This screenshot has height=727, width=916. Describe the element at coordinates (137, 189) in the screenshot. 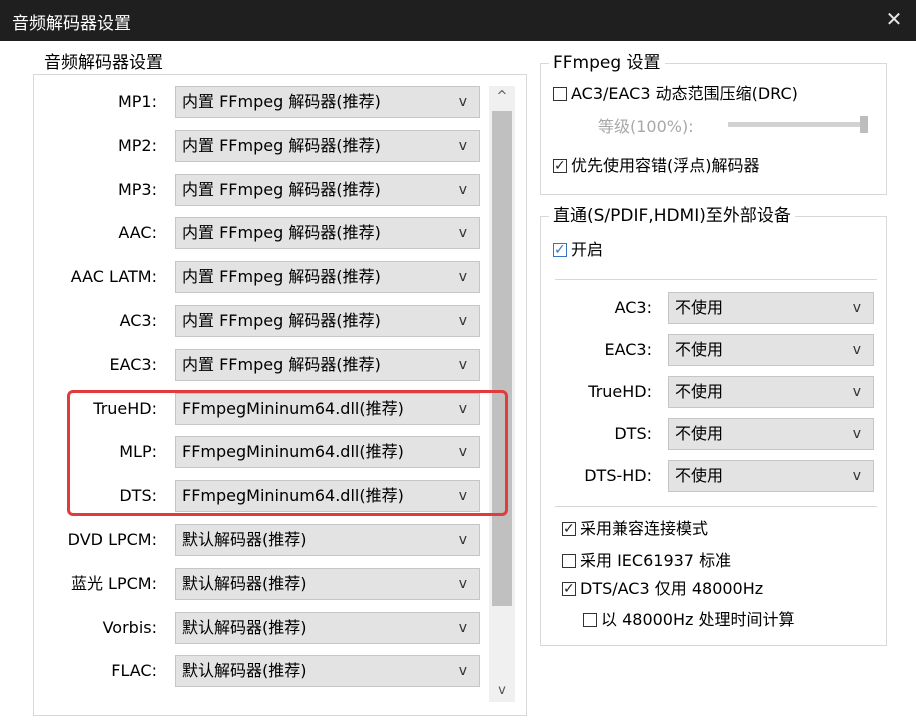

I see `decoder-row-label: MP3:` at that location.